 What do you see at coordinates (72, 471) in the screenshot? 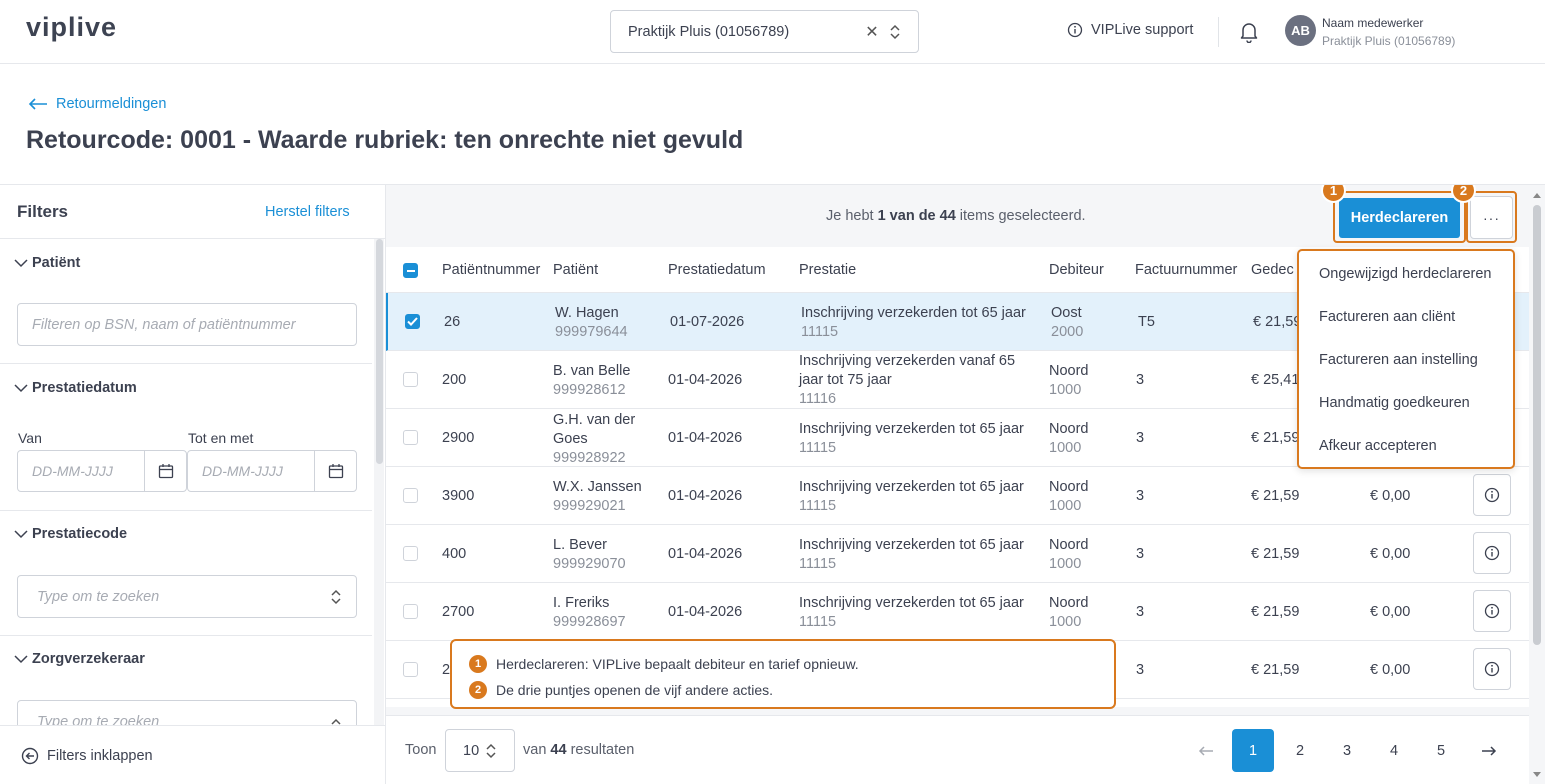
I see `from-date-placeholder: DD-MM-JJJJ` at bounding box center [72, 471].